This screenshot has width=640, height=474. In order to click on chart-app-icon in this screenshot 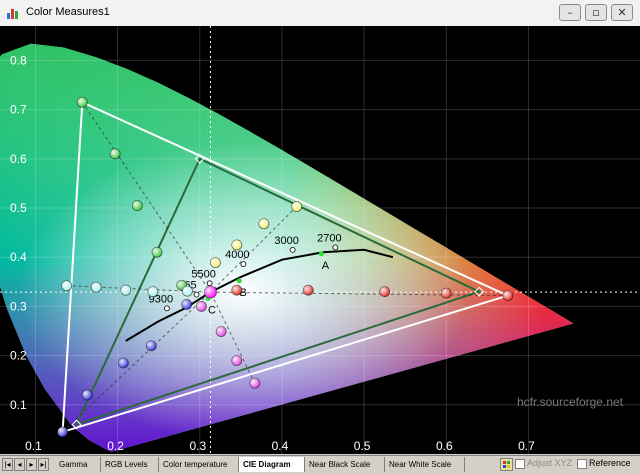, I will do `click(12, 14)`.